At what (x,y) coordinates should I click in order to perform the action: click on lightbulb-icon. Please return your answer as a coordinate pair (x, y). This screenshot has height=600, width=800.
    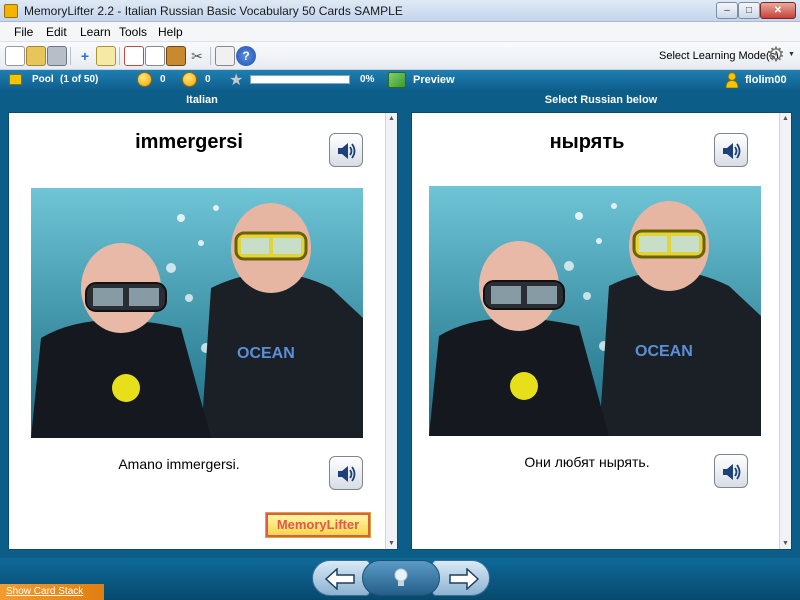
    Looking at the image, I should click on (401, 577).